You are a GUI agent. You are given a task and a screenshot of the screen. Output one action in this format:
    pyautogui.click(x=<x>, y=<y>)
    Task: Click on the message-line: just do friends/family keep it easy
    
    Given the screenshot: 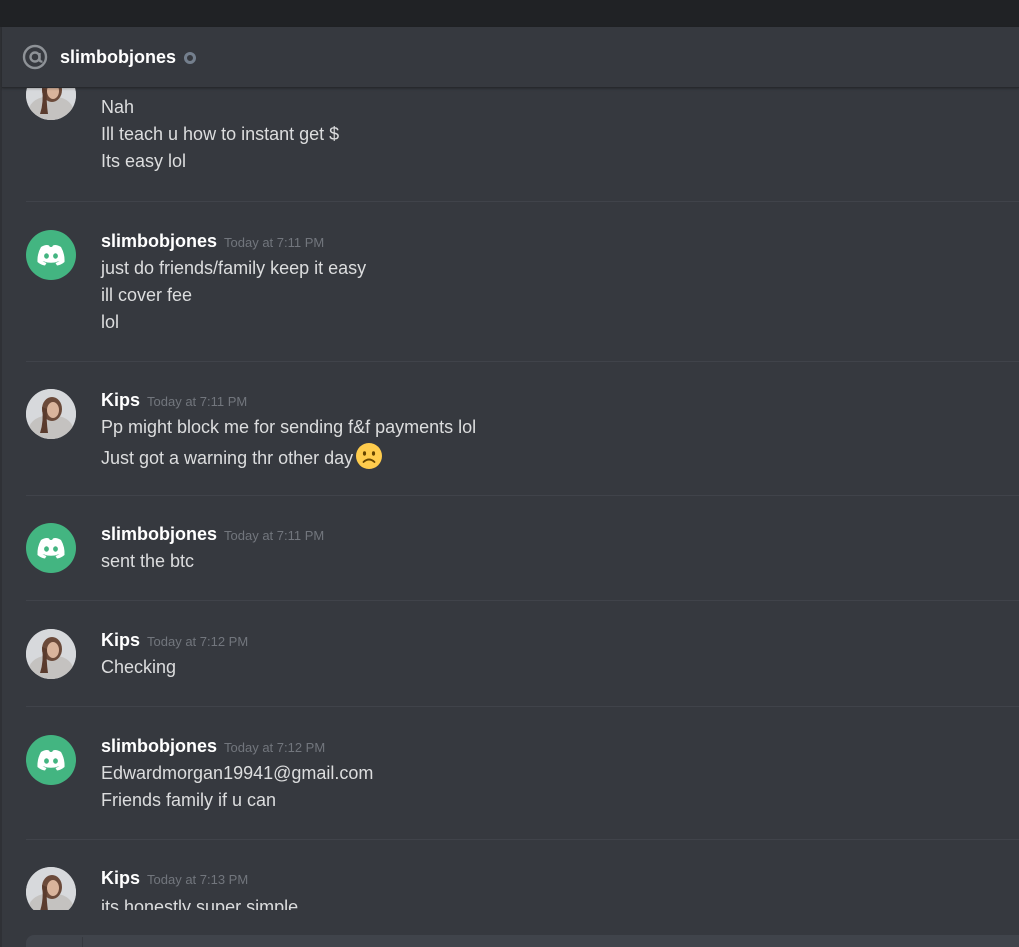 What is the action you would take?
    pyautogui.click(x=234, y=268)
    